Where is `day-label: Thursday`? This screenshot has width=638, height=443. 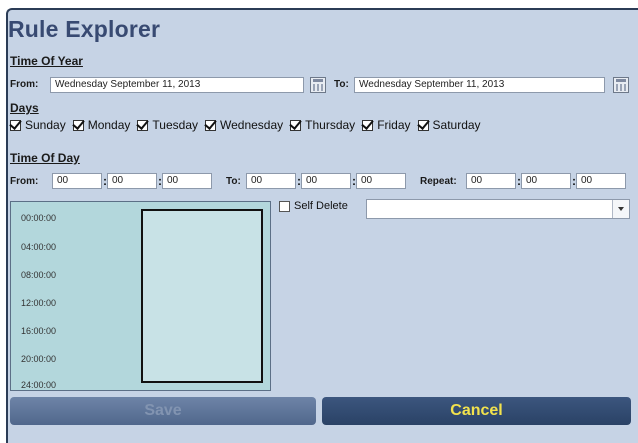
day-label: Thursday is located at coordinates (330, 125).